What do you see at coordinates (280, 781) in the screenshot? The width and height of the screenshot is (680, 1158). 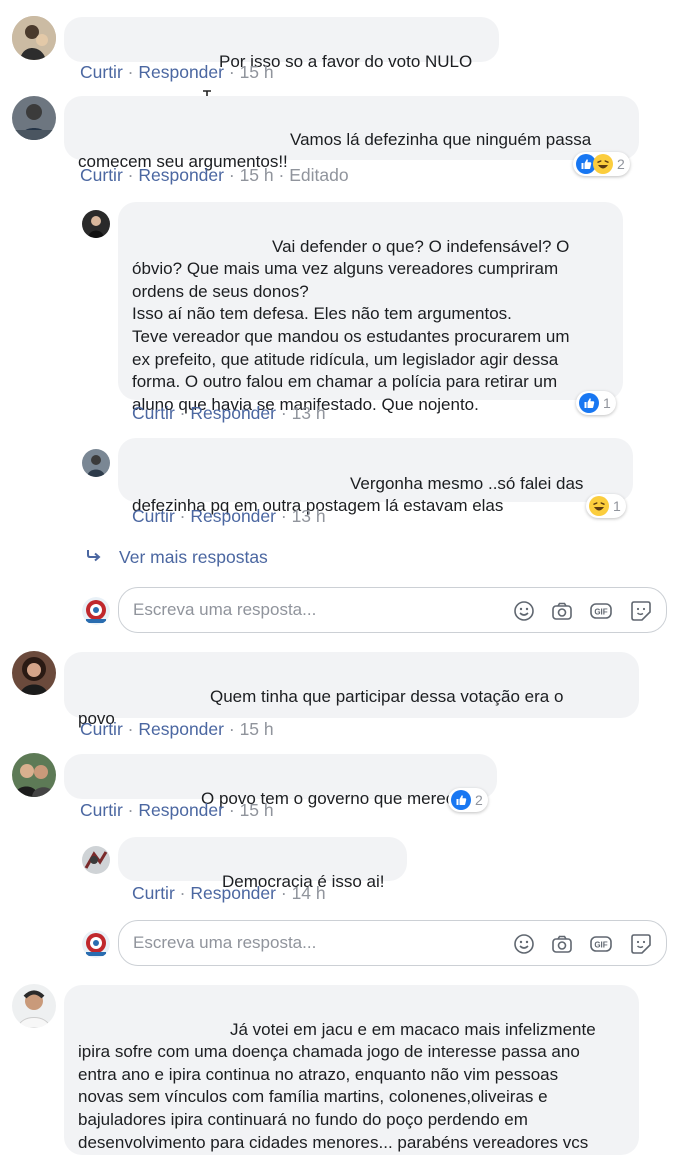 I see `comment-bubble: O povo tem o governo que merece.` at bounding box center [280, 781].